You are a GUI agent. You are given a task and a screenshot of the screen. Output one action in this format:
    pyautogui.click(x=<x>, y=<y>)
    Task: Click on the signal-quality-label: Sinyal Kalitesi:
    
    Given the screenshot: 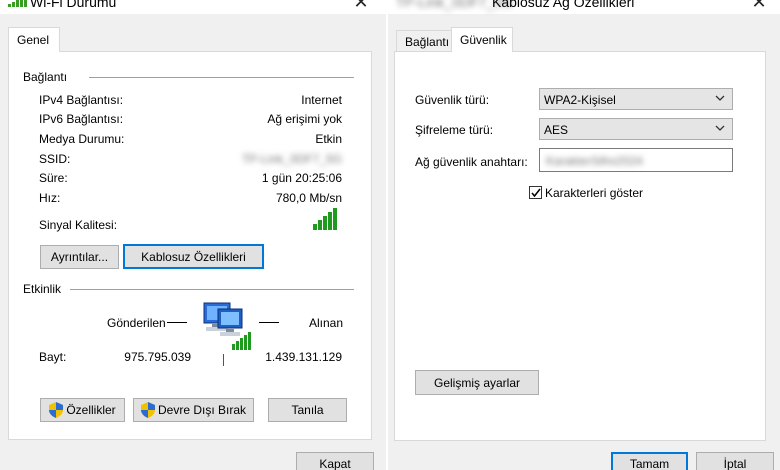 What is the action you would take?
    pyautogui.click(x=78, y=225)
    